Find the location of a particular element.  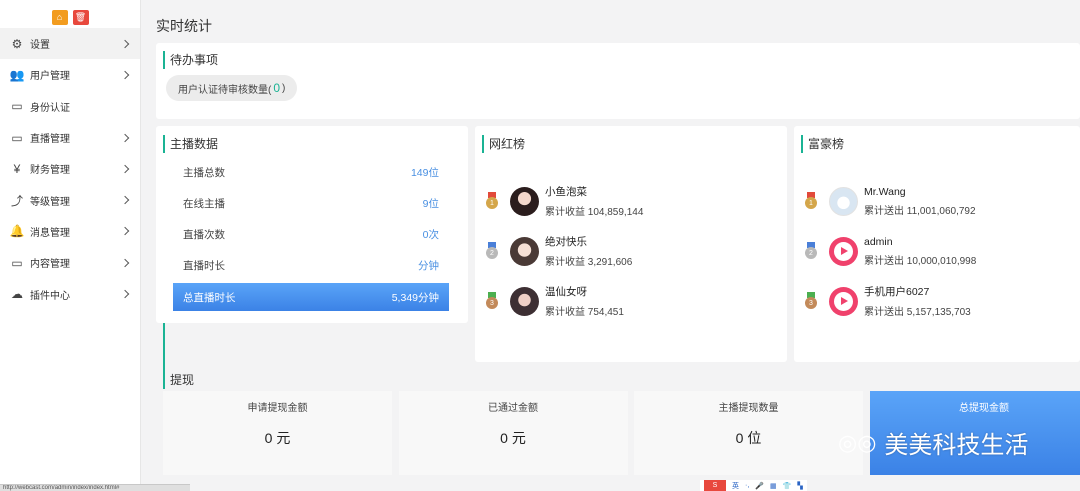

sidebar-item-2: ▭ 身份认证 is located at coordinates (70, 106).